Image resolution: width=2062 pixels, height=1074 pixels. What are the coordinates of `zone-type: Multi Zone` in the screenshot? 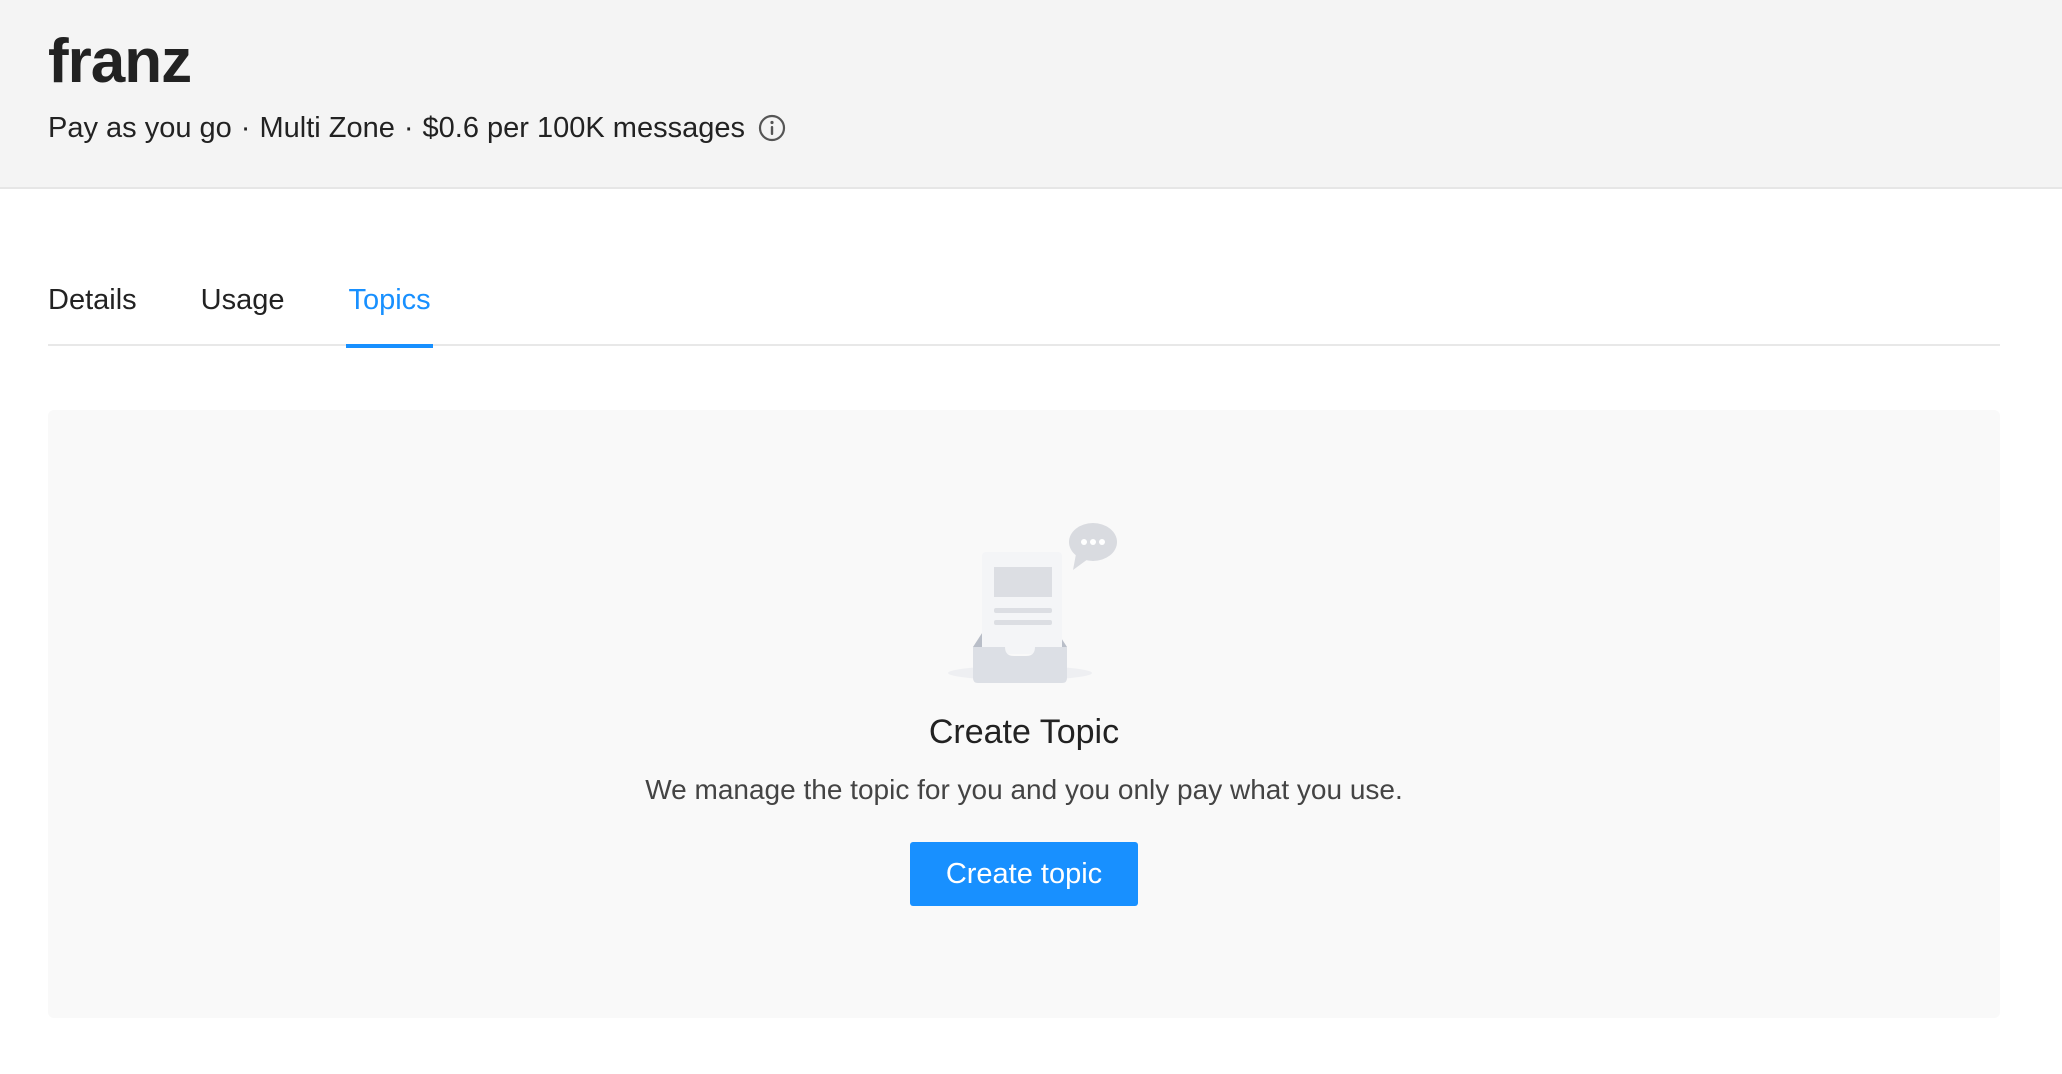 It's located at (327, 127).